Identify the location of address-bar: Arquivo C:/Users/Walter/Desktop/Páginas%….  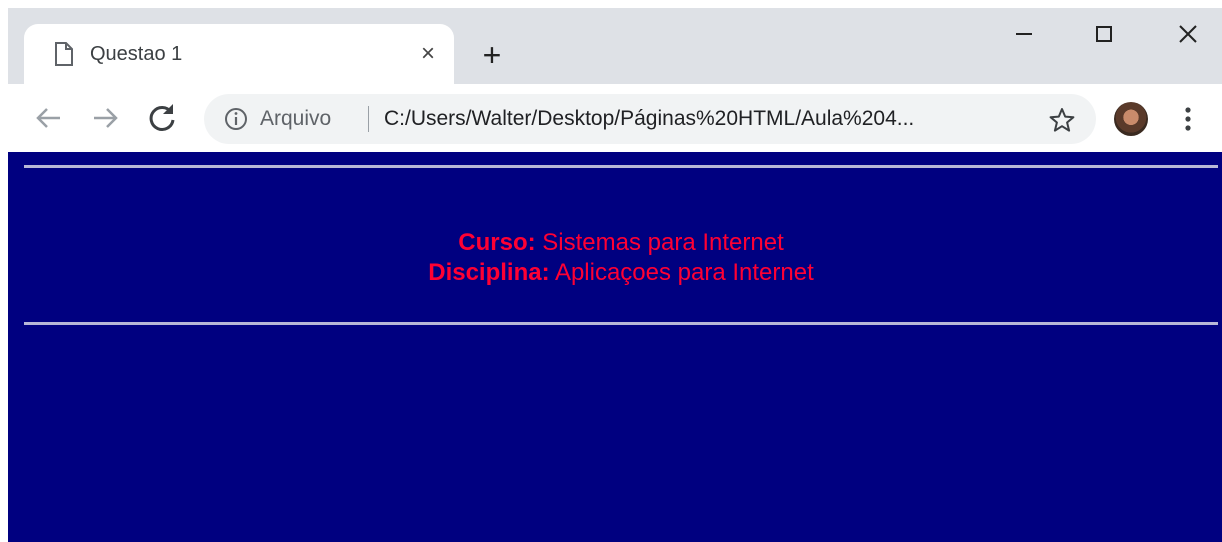
(650, 119).